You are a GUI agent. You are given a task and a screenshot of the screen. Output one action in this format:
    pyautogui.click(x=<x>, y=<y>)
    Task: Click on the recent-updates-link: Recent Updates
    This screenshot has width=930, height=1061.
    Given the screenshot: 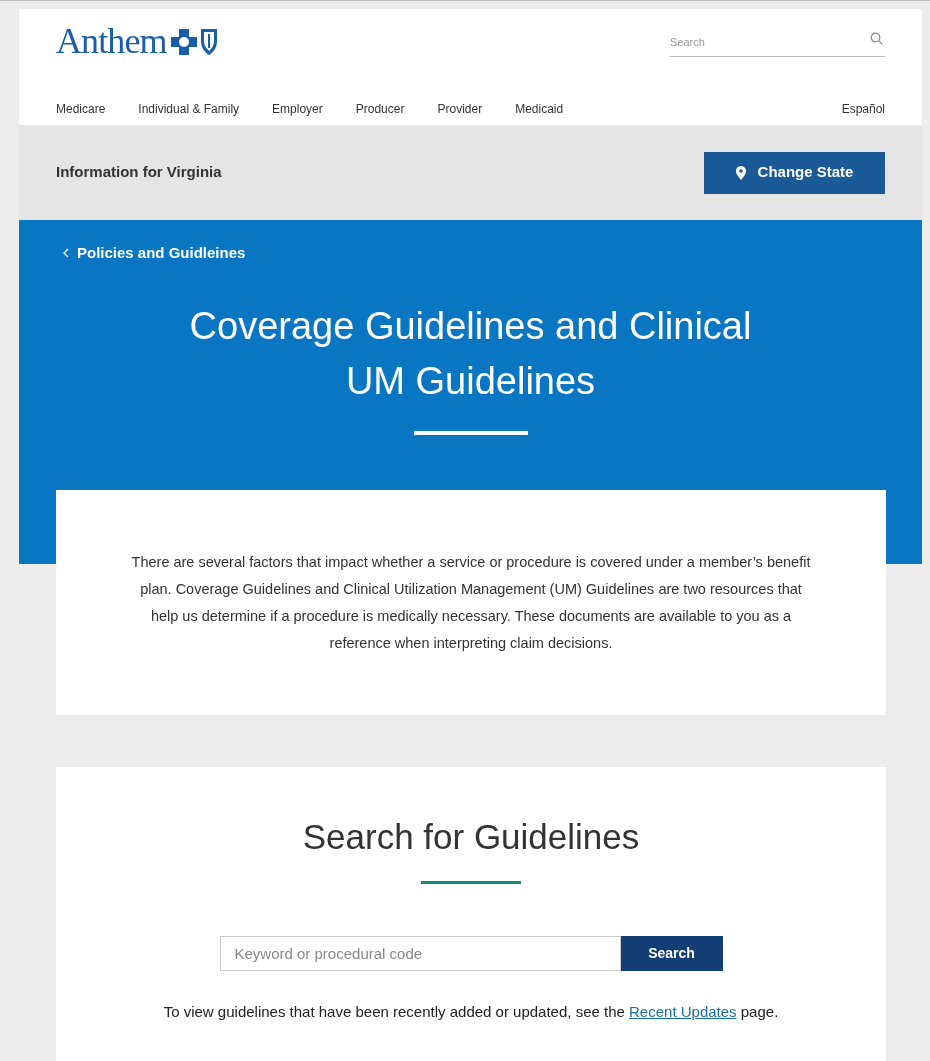 What is the action you would take?
    pyautogui.click(x=683, y=1011)
    